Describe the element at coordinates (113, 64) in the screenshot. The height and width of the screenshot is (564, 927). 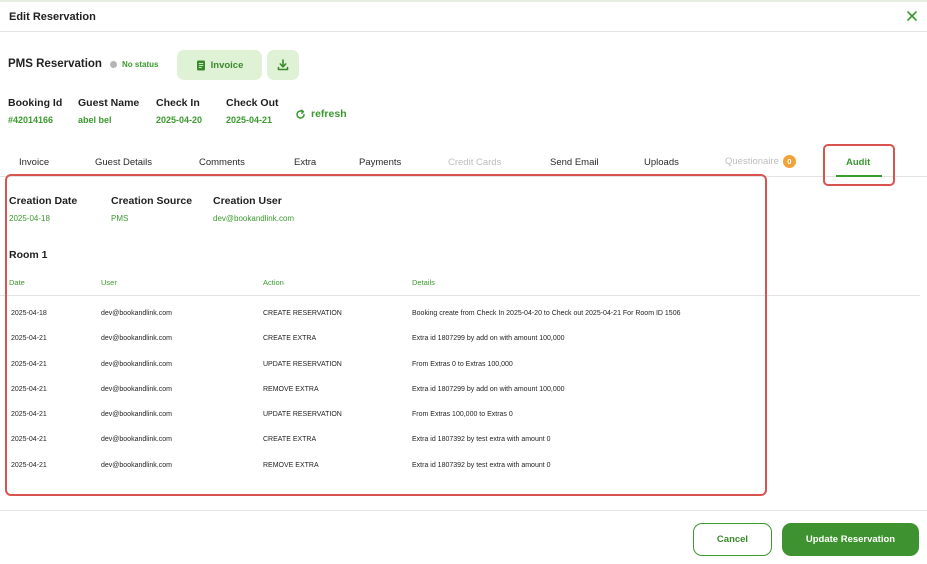
I see `status-dot-icon` at that location.